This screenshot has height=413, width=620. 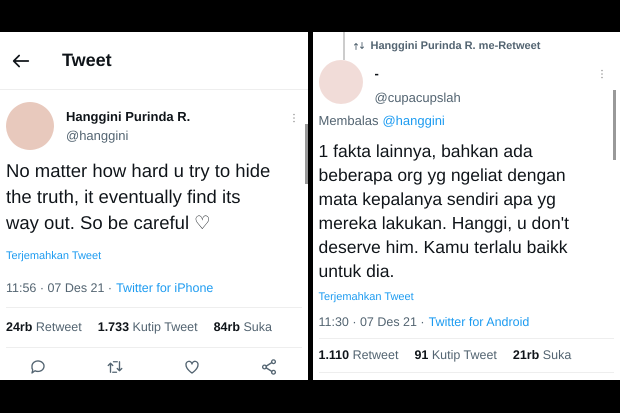 I want to click on stat-link: 21rb Suka, so click(x=542, y=355).